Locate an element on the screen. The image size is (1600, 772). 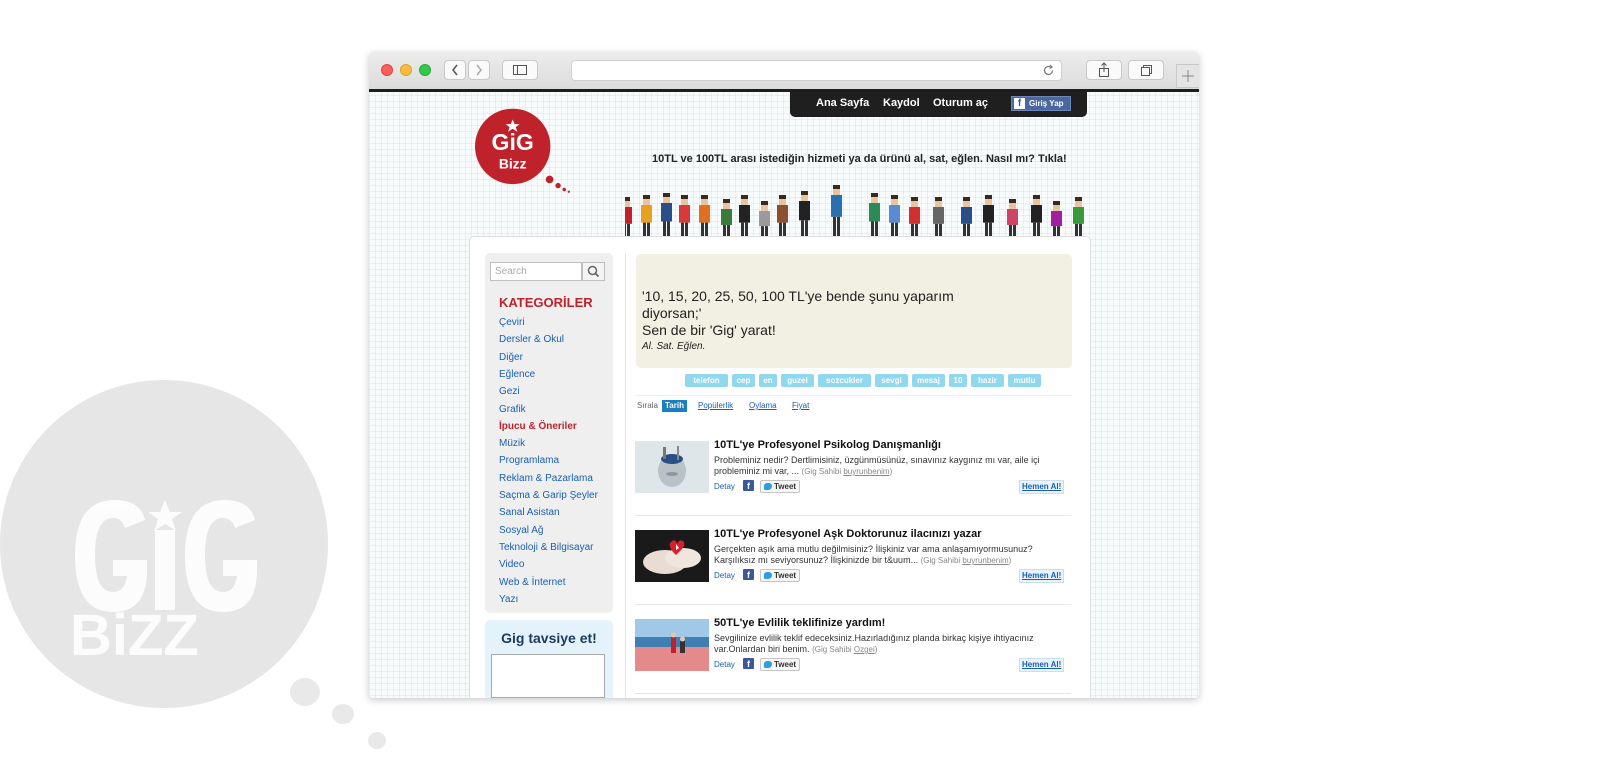
category-link: Grafik is located at coordinates (512, 409).